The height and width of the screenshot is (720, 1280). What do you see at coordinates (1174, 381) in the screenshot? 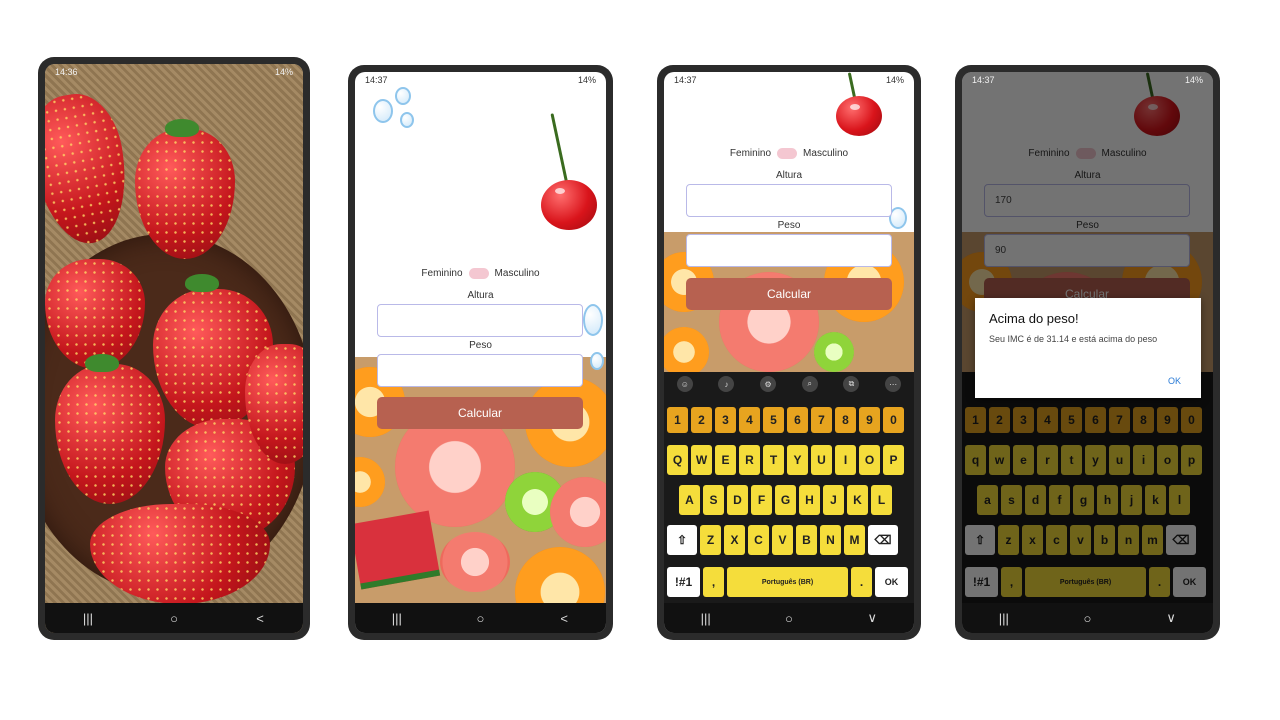
I see `dialog-ok-button: OK` at bounding box center [1174, 381].